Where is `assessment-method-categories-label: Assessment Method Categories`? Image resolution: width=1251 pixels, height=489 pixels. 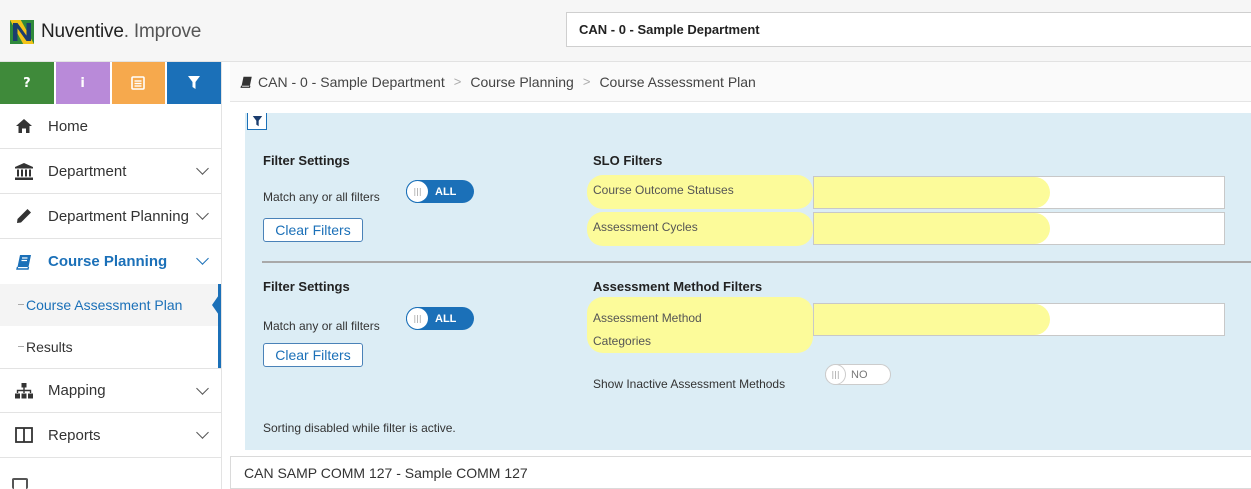
assessment-method-categories-label: Assessment Method Categories is located at coordinates (700, 325).